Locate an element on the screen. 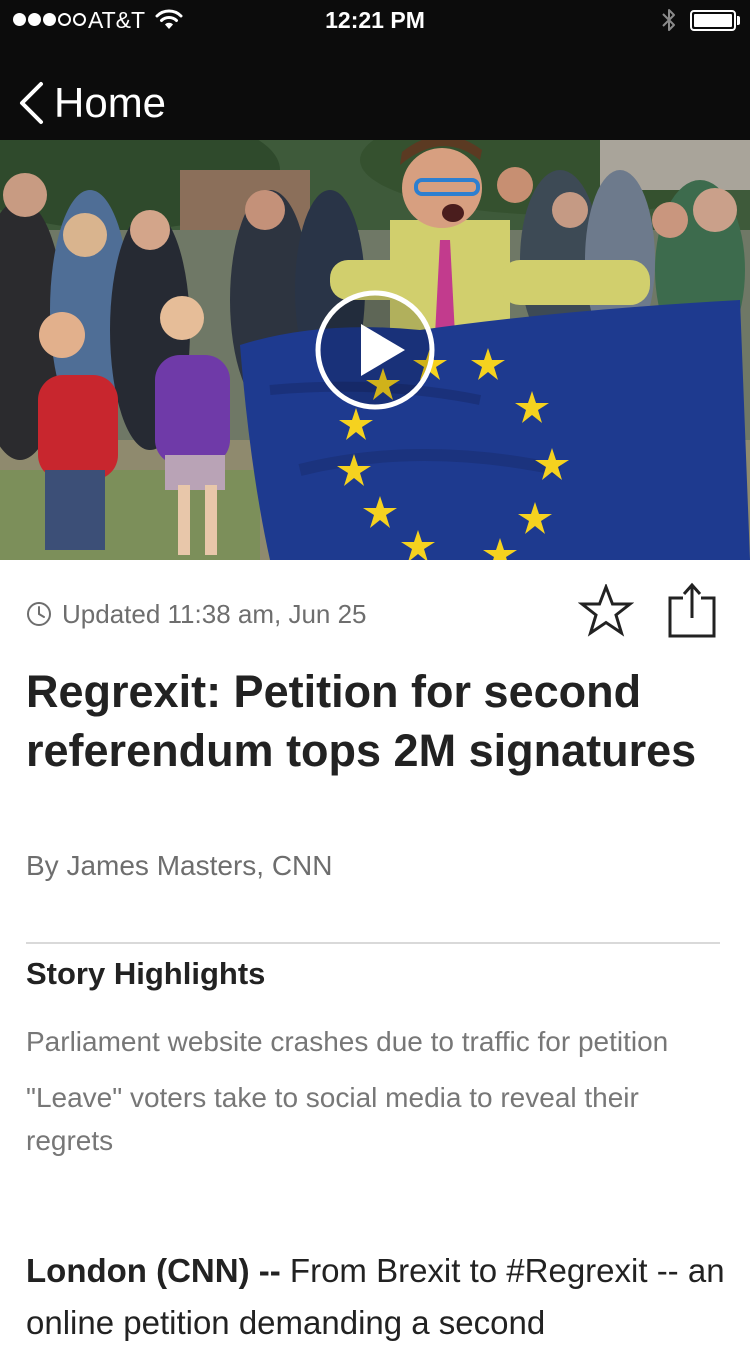 The image size is (750, 1349). star-icon is located at coordinates (606, 612).